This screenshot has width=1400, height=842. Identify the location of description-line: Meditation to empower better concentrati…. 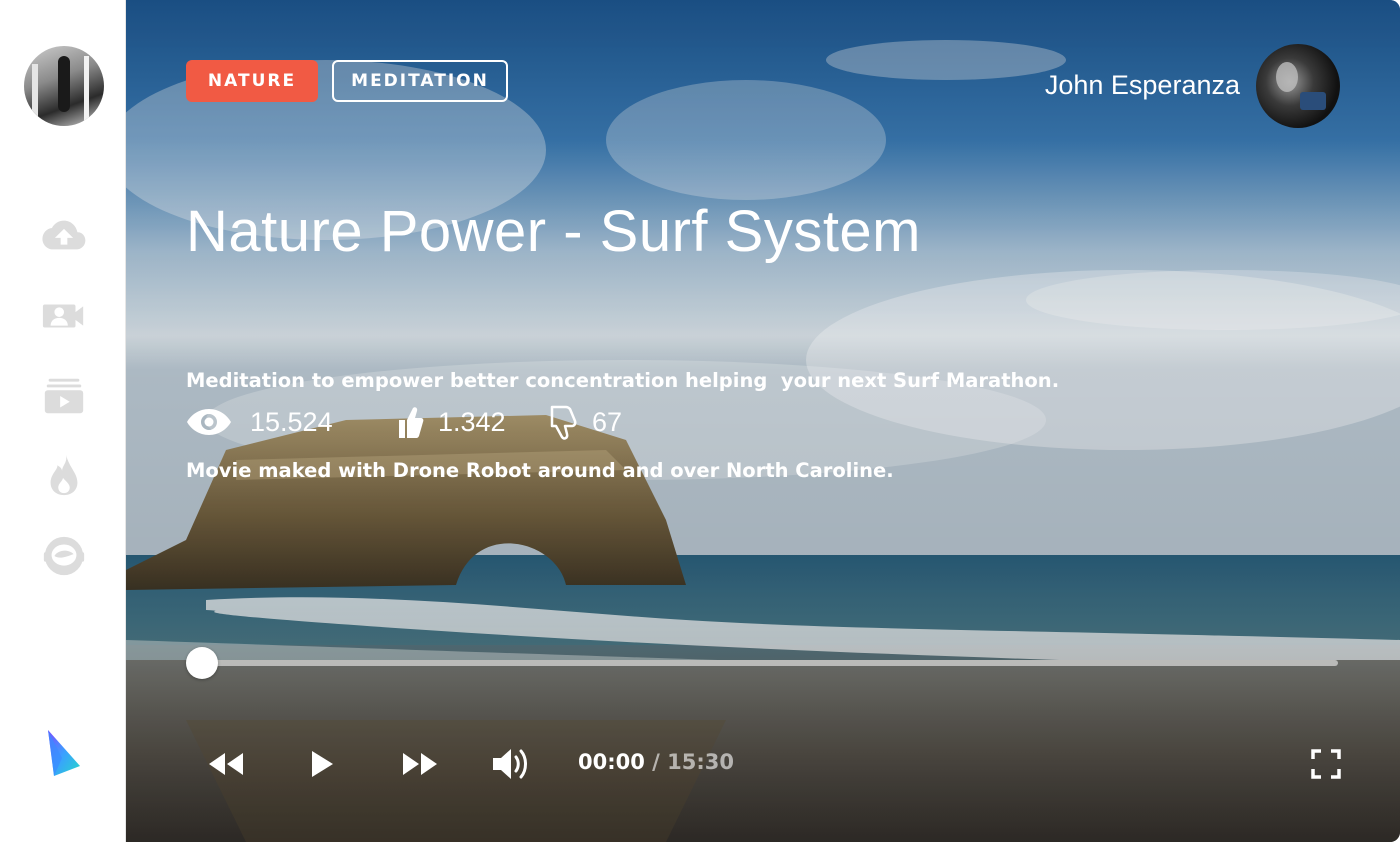
(623, 380).